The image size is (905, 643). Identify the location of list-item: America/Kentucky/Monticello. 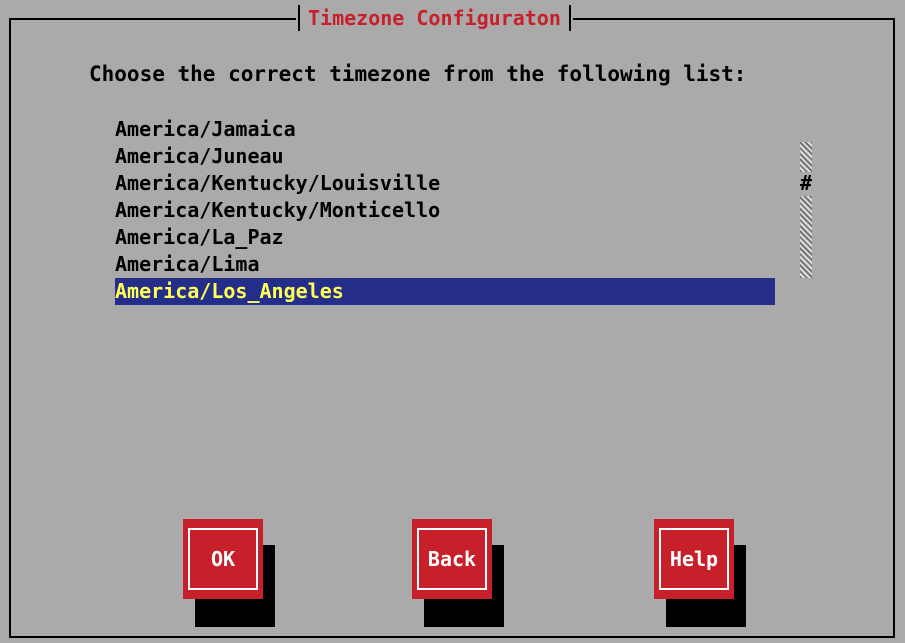
(445, 210).